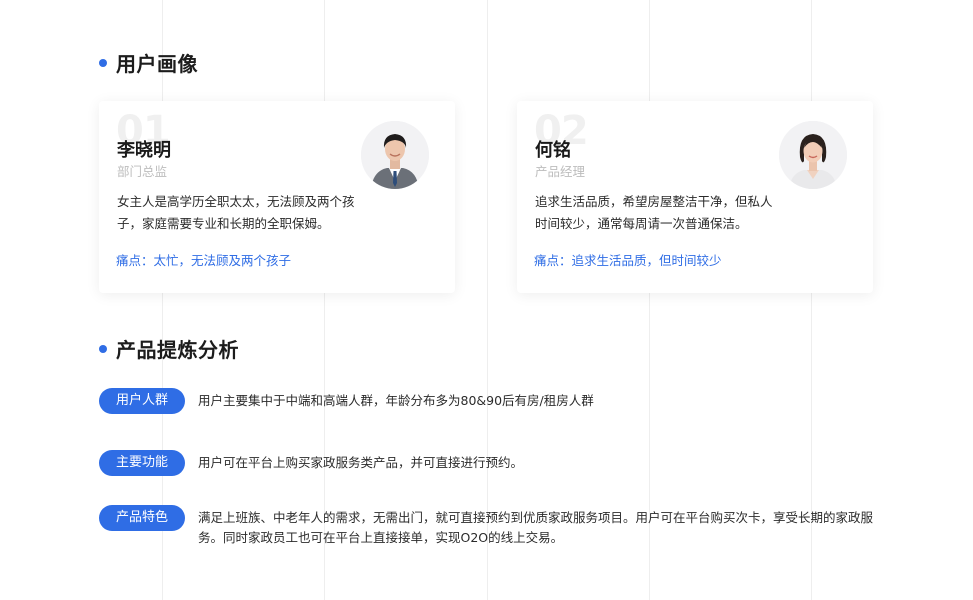  I want to click on persona-role: 产品经理, so click(560, 171).